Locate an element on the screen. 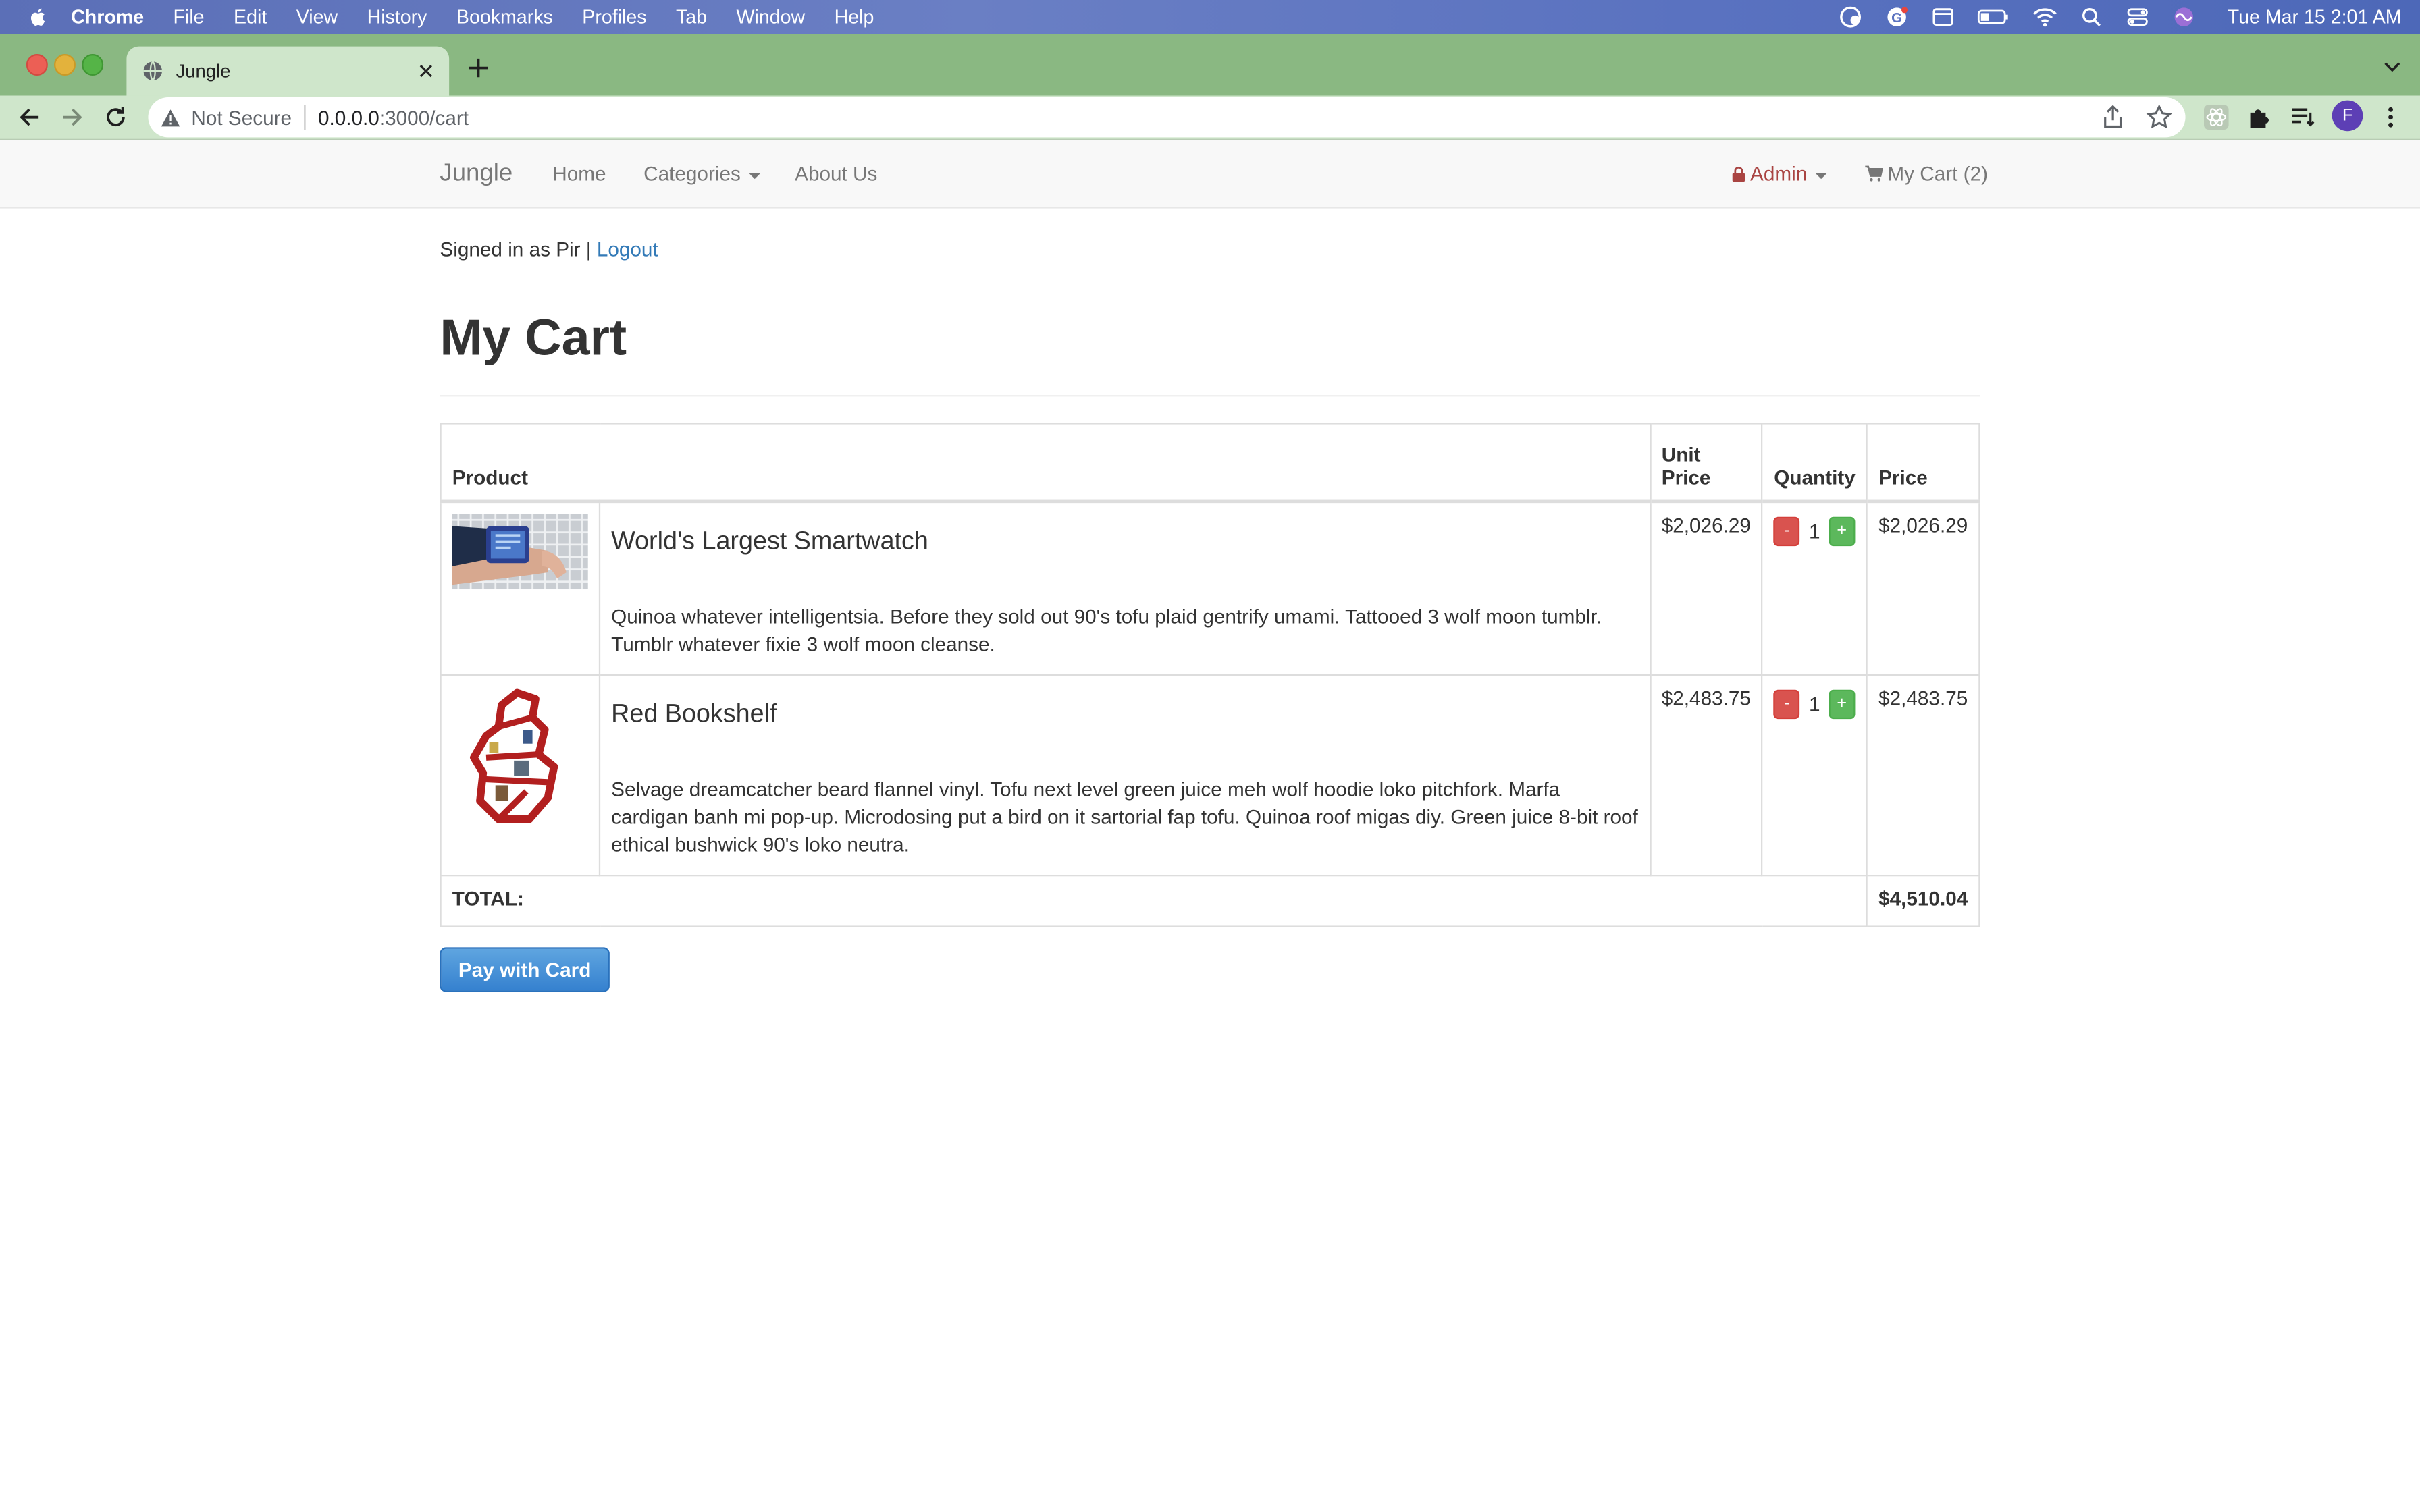 This screenshot has width=2420, height=1512. new-tab-plus-icon is located at coordinates (478, 67).